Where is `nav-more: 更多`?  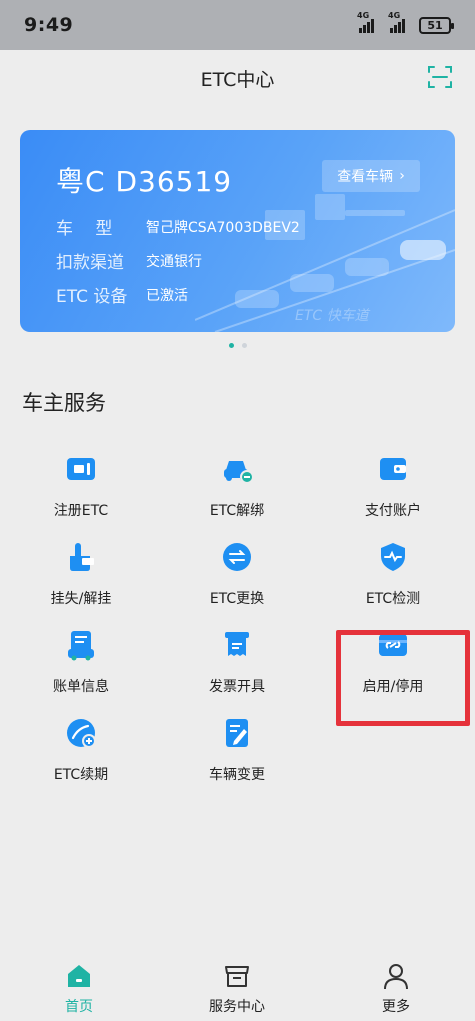
nav-more: 更多 is located at coordinates (396, 989).